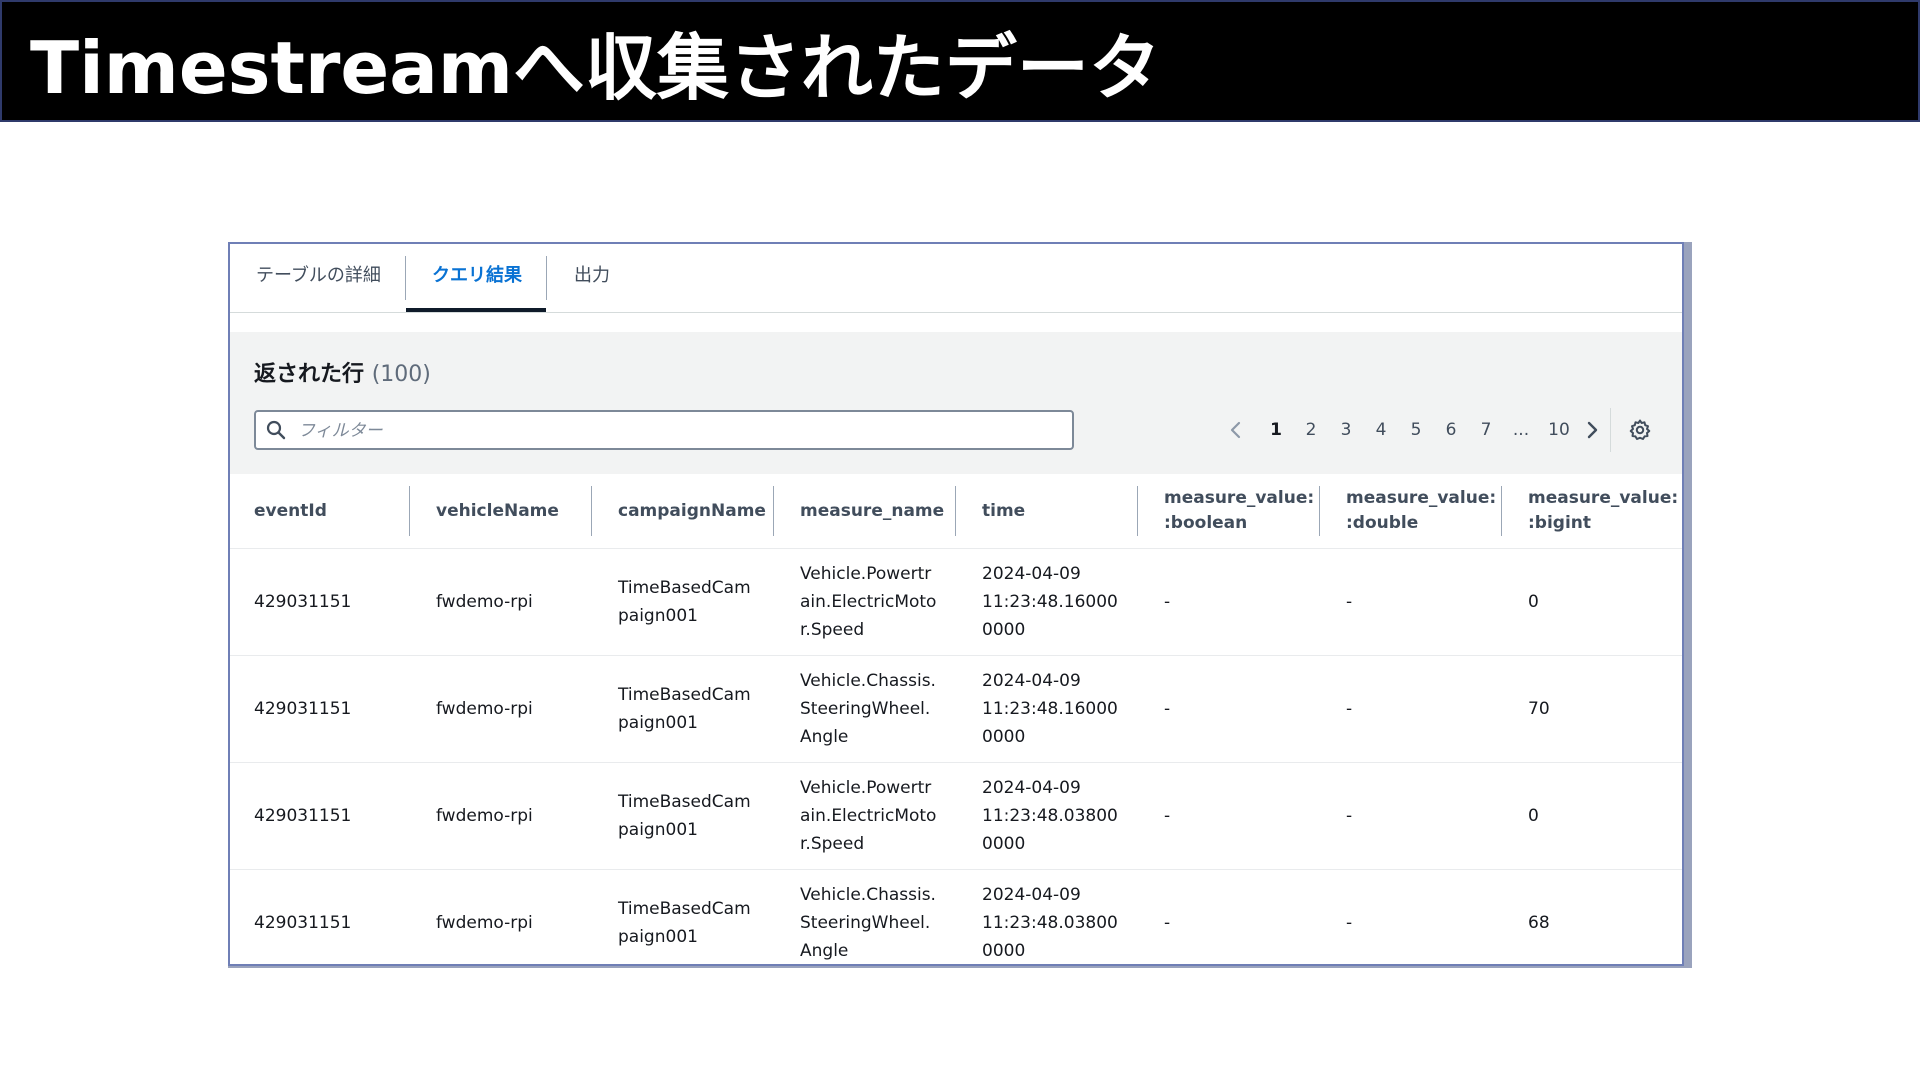  I want to click on column-header-eventid: eventId, so click(290, 511).